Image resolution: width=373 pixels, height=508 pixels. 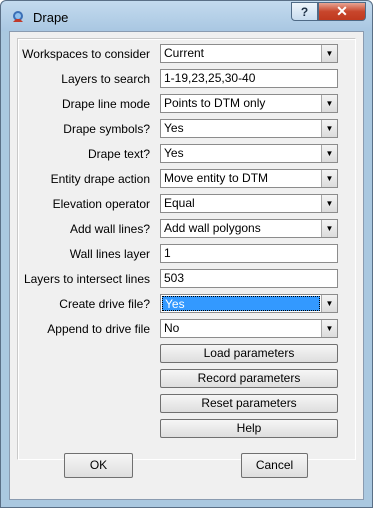 I want to click on reset-parameters-button: Reset parameters, so click(x=249, y=403).